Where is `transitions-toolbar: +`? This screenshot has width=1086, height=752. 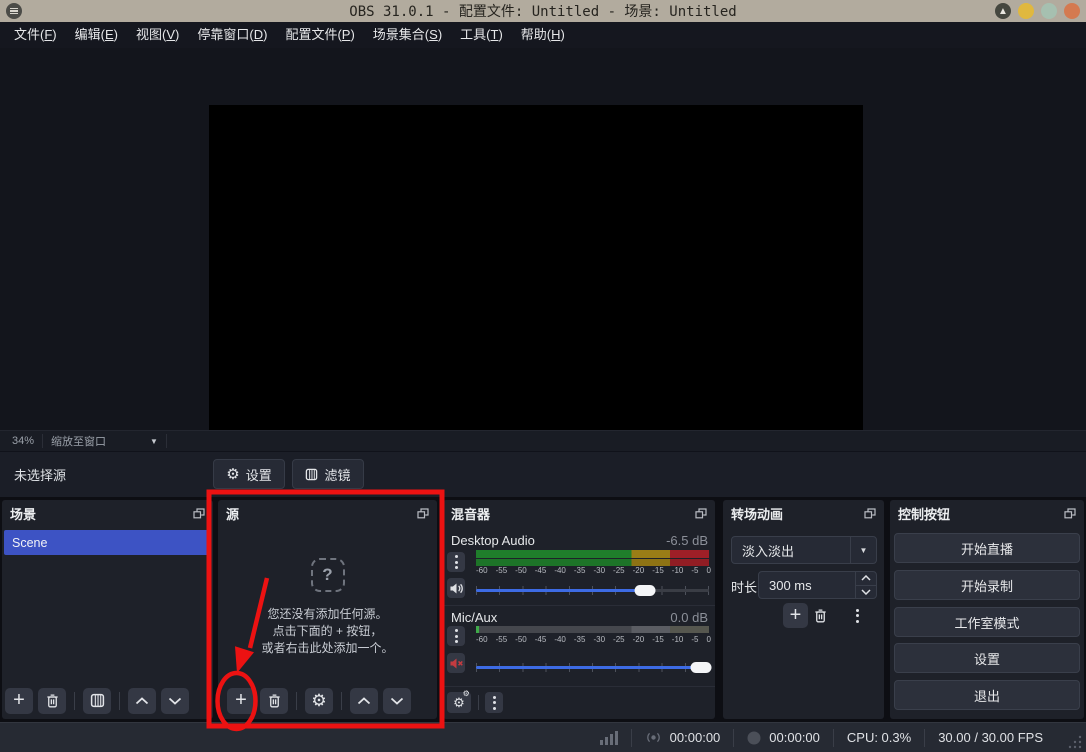
transitions-toolbar: + is located at coordinates (803, 616).